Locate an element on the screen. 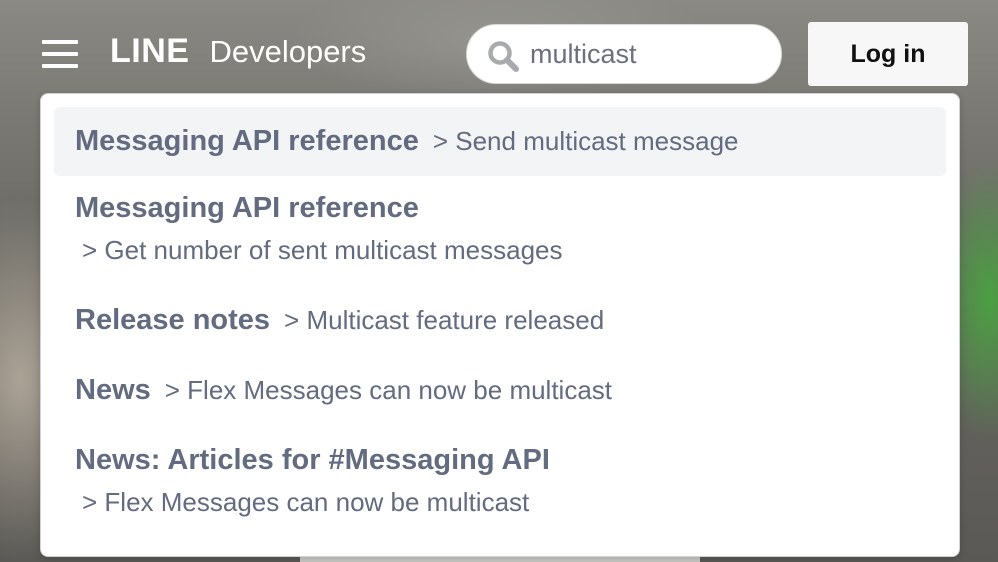 This screenshot has width=998, height=562. search-result-item: News > Flex Messages can now be multicast is located at coordinates (500, 390).